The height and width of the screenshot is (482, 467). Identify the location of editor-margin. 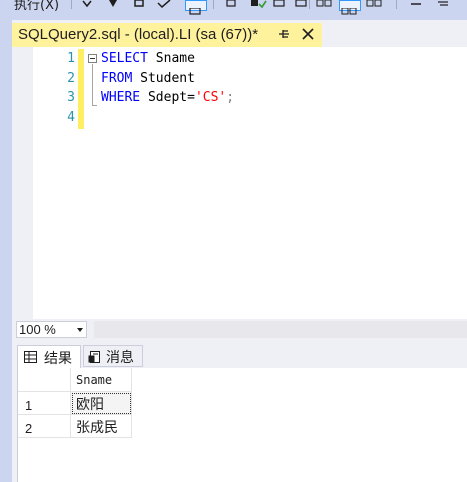
(22, 183).